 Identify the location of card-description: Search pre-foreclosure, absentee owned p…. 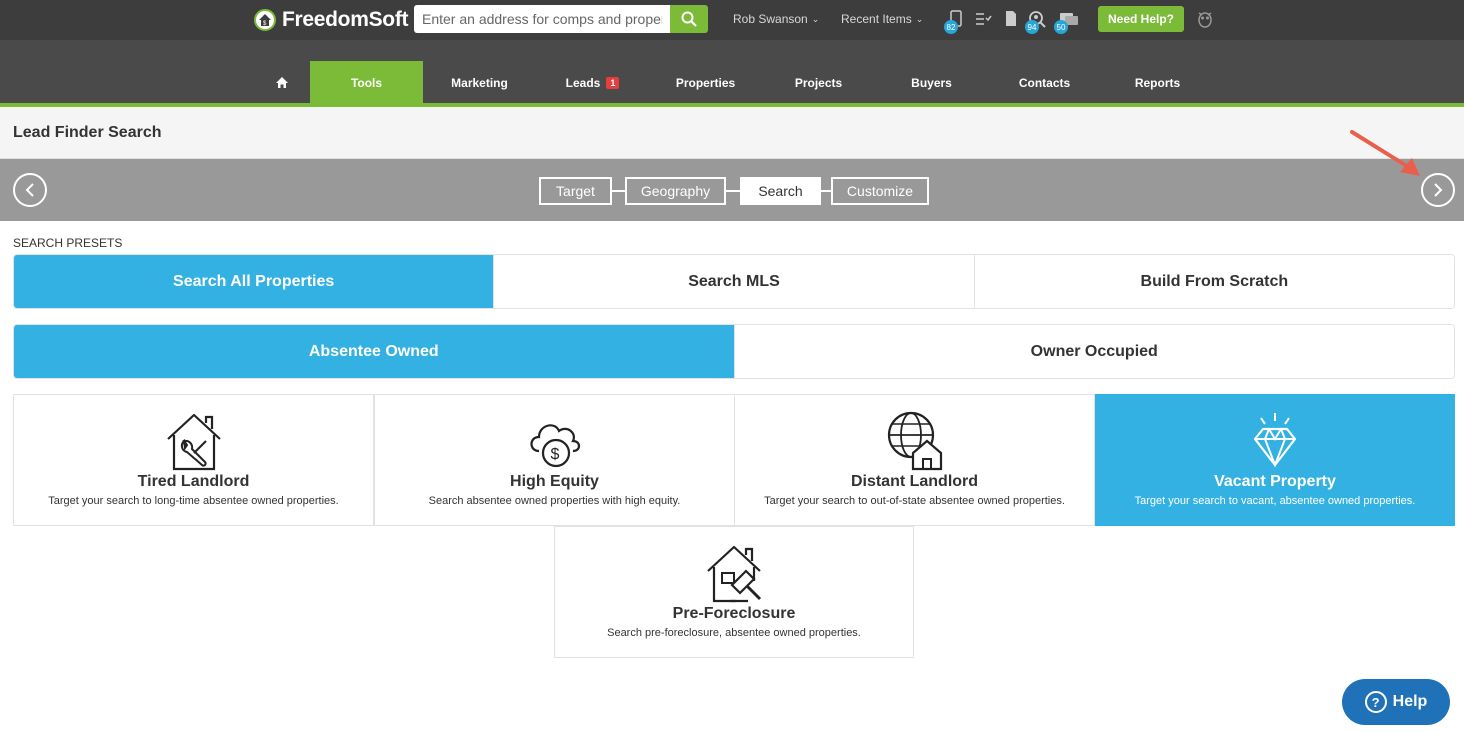
(734, 633).